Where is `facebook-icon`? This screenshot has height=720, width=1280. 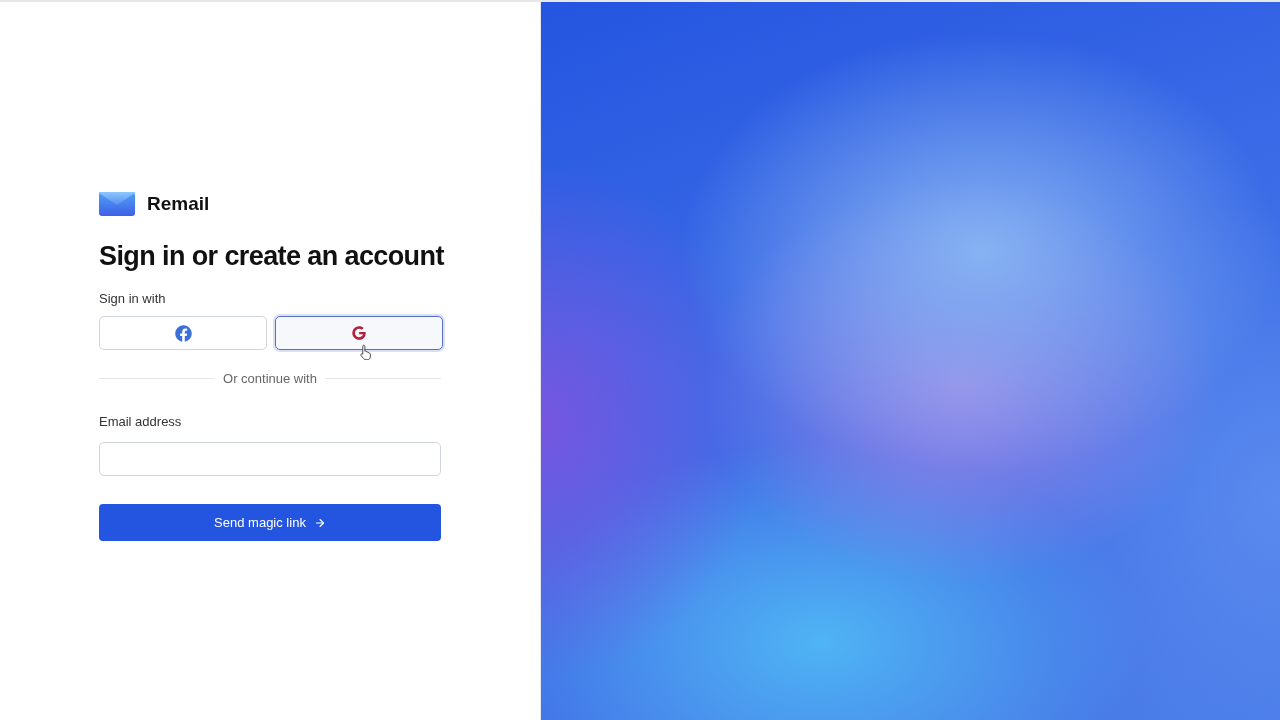 facebook-icon is located at coordinates (183, 333).